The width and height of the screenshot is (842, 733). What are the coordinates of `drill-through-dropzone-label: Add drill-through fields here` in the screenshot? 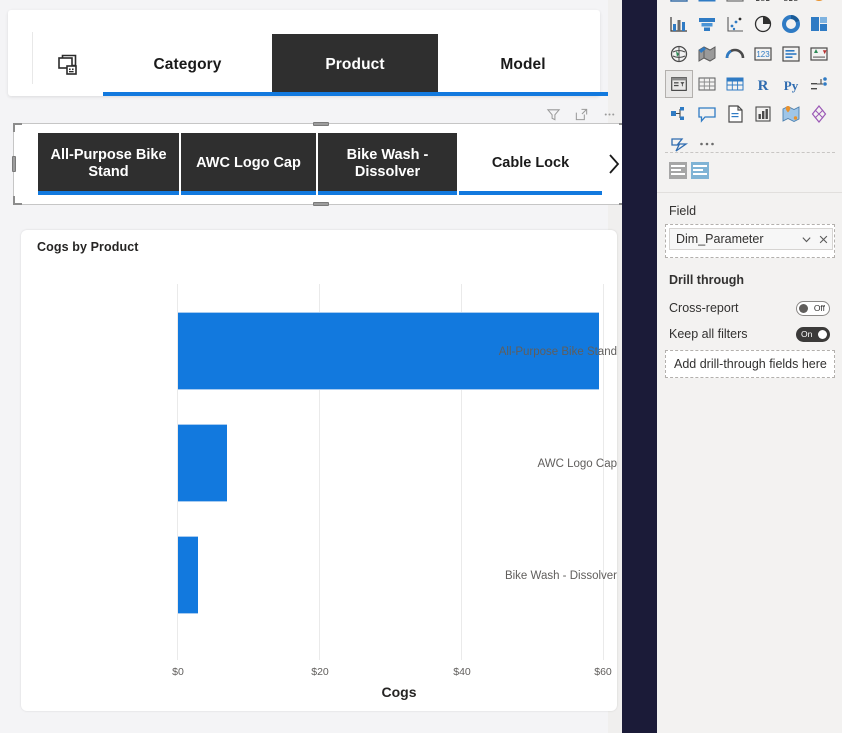 It's located at (750, 364).